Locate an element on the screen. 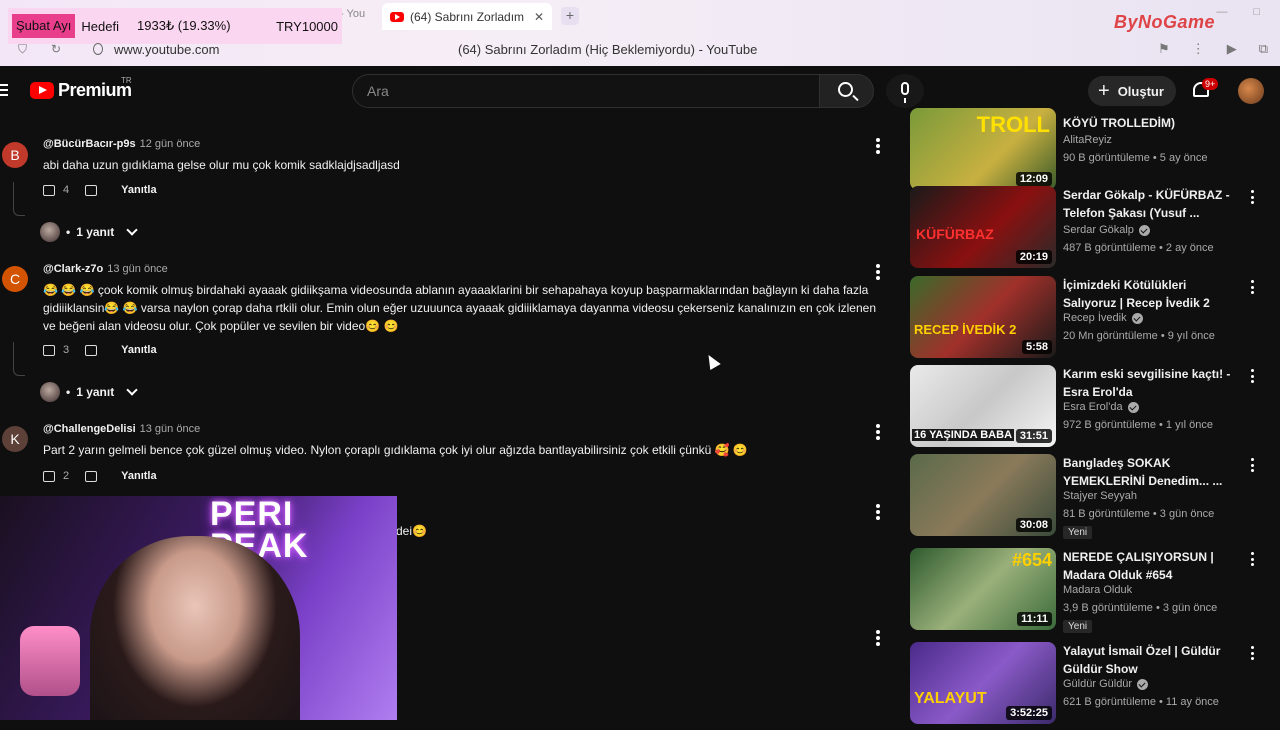 The width and height of the screenshot is (1280, 730). search-input is located at coordinates (586, 91).